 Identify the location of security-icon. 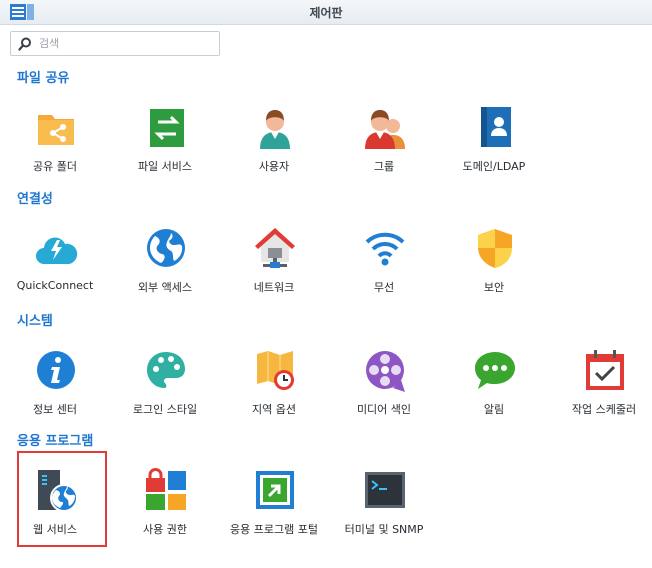
(495, 248).